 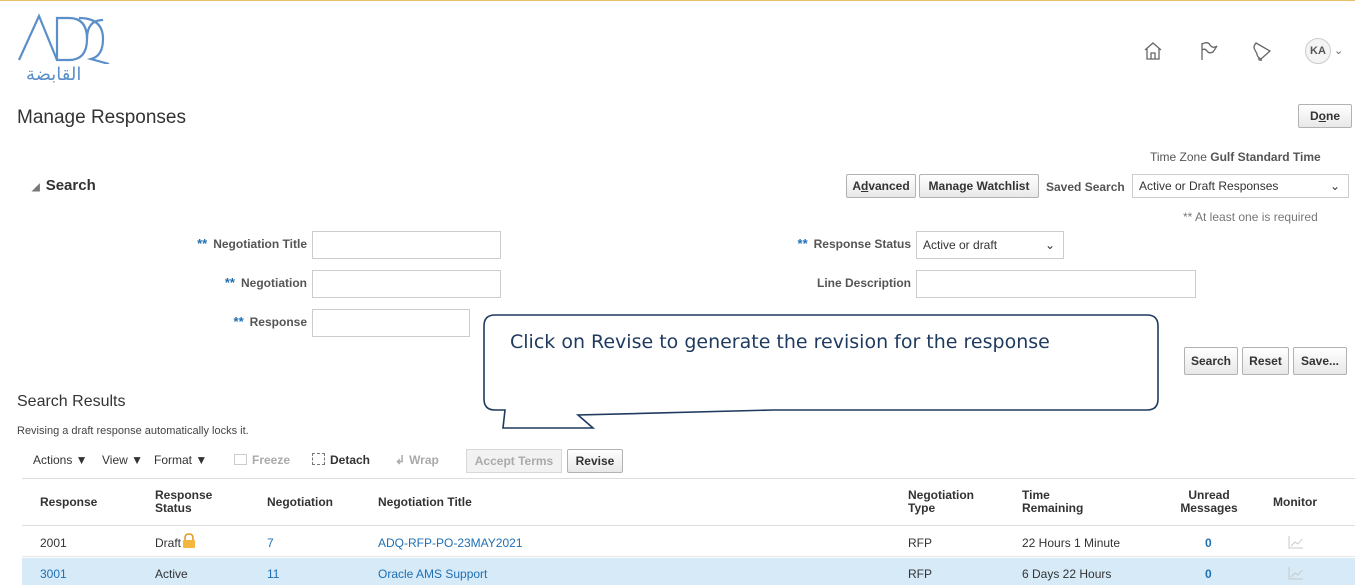 I want to click on negotiation-input, so click(x=406, y=284).